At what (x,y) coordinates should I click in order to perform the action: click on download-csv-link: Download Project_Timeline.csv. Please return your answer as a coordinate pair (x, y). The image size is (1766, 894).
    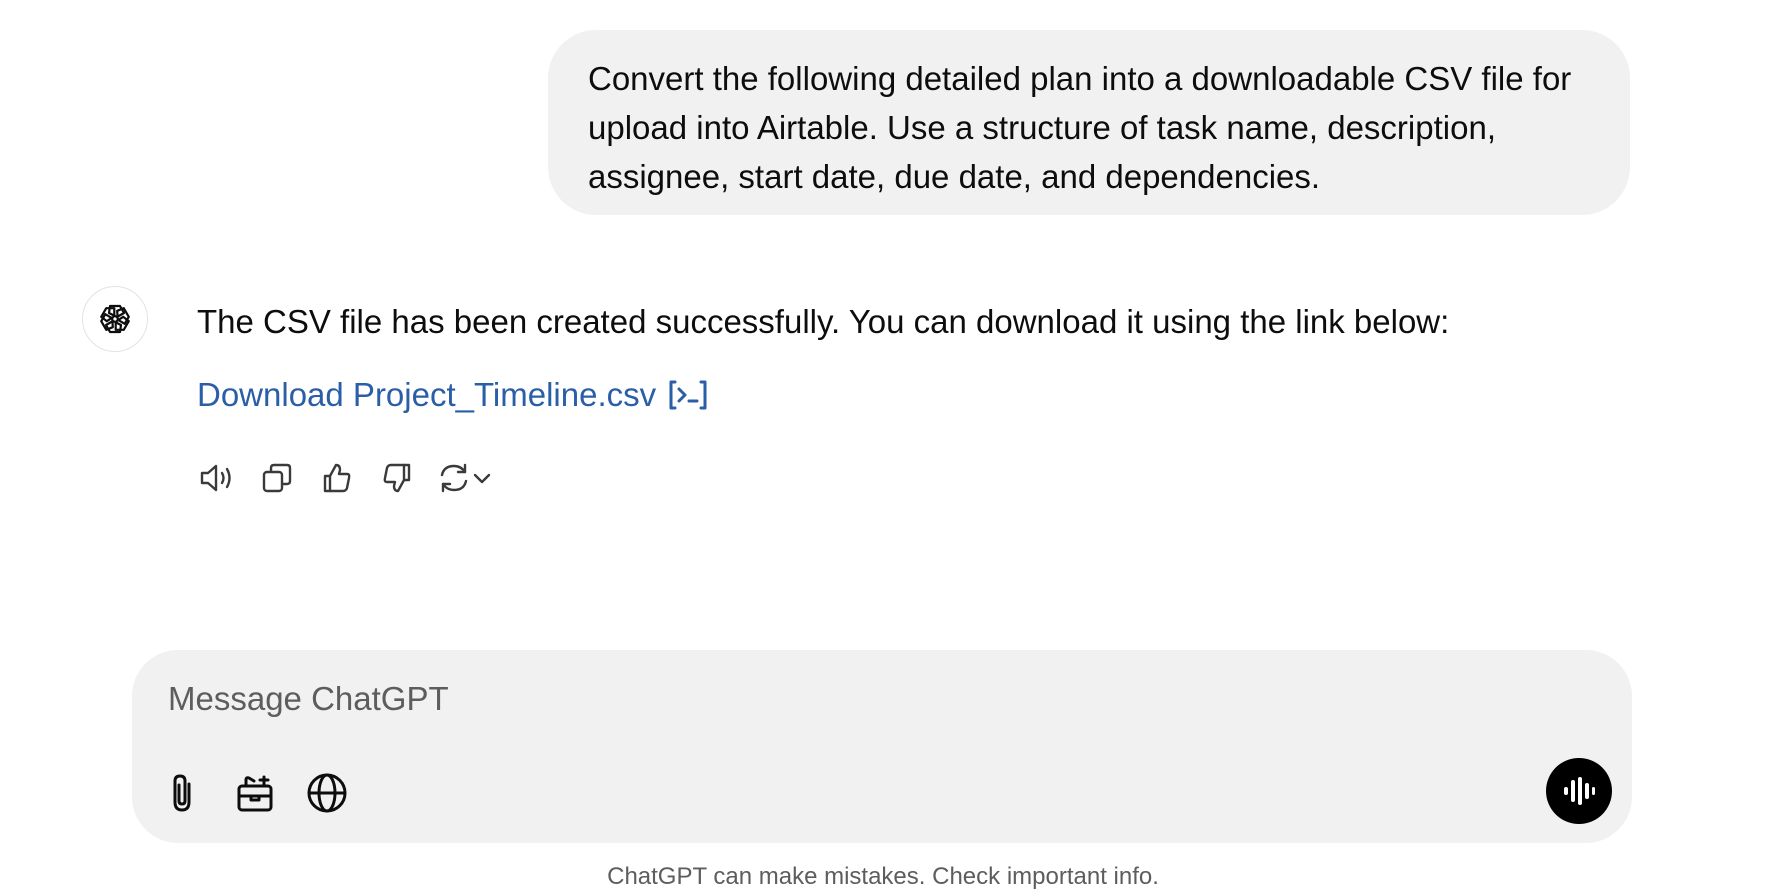
    Looking at the image, I should click on (452, 395).